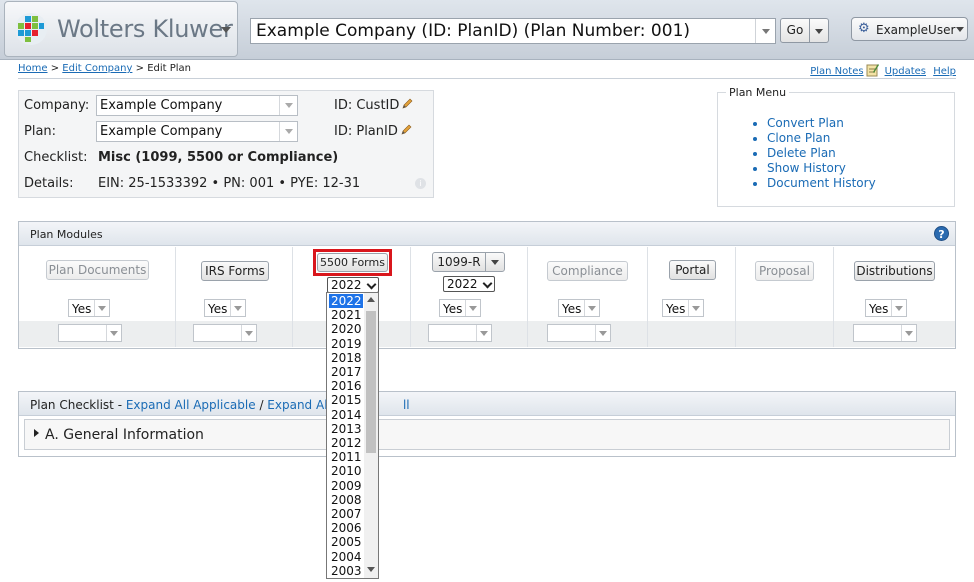 This screenshot has width=974, height=582. What do you see at coordinates (371, 299) in the screenshot?
I see `scroll-up-arrow-icon` at bounding box center [371, 299].